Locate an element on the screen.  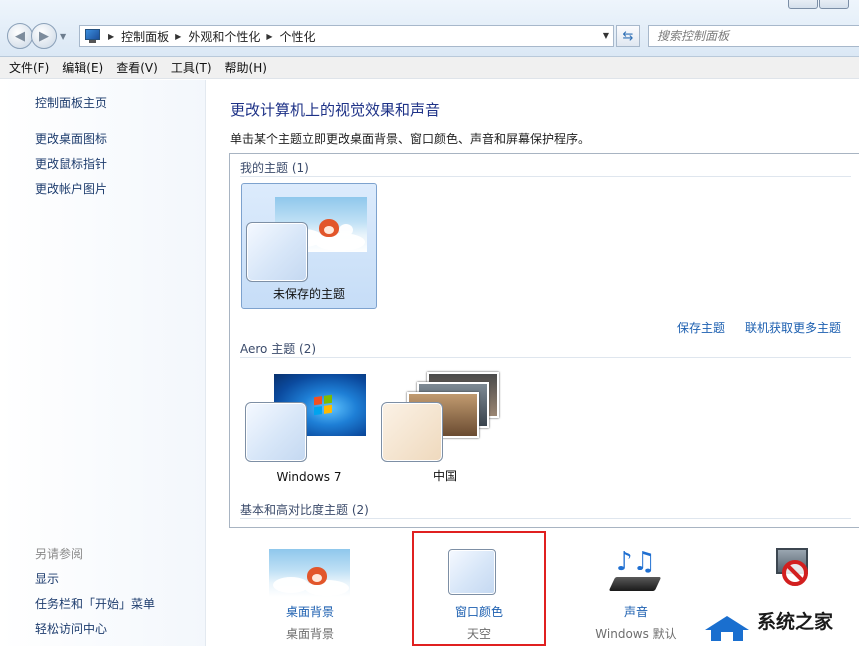
theme-label: 中国 is located at coordinates (444, 476).